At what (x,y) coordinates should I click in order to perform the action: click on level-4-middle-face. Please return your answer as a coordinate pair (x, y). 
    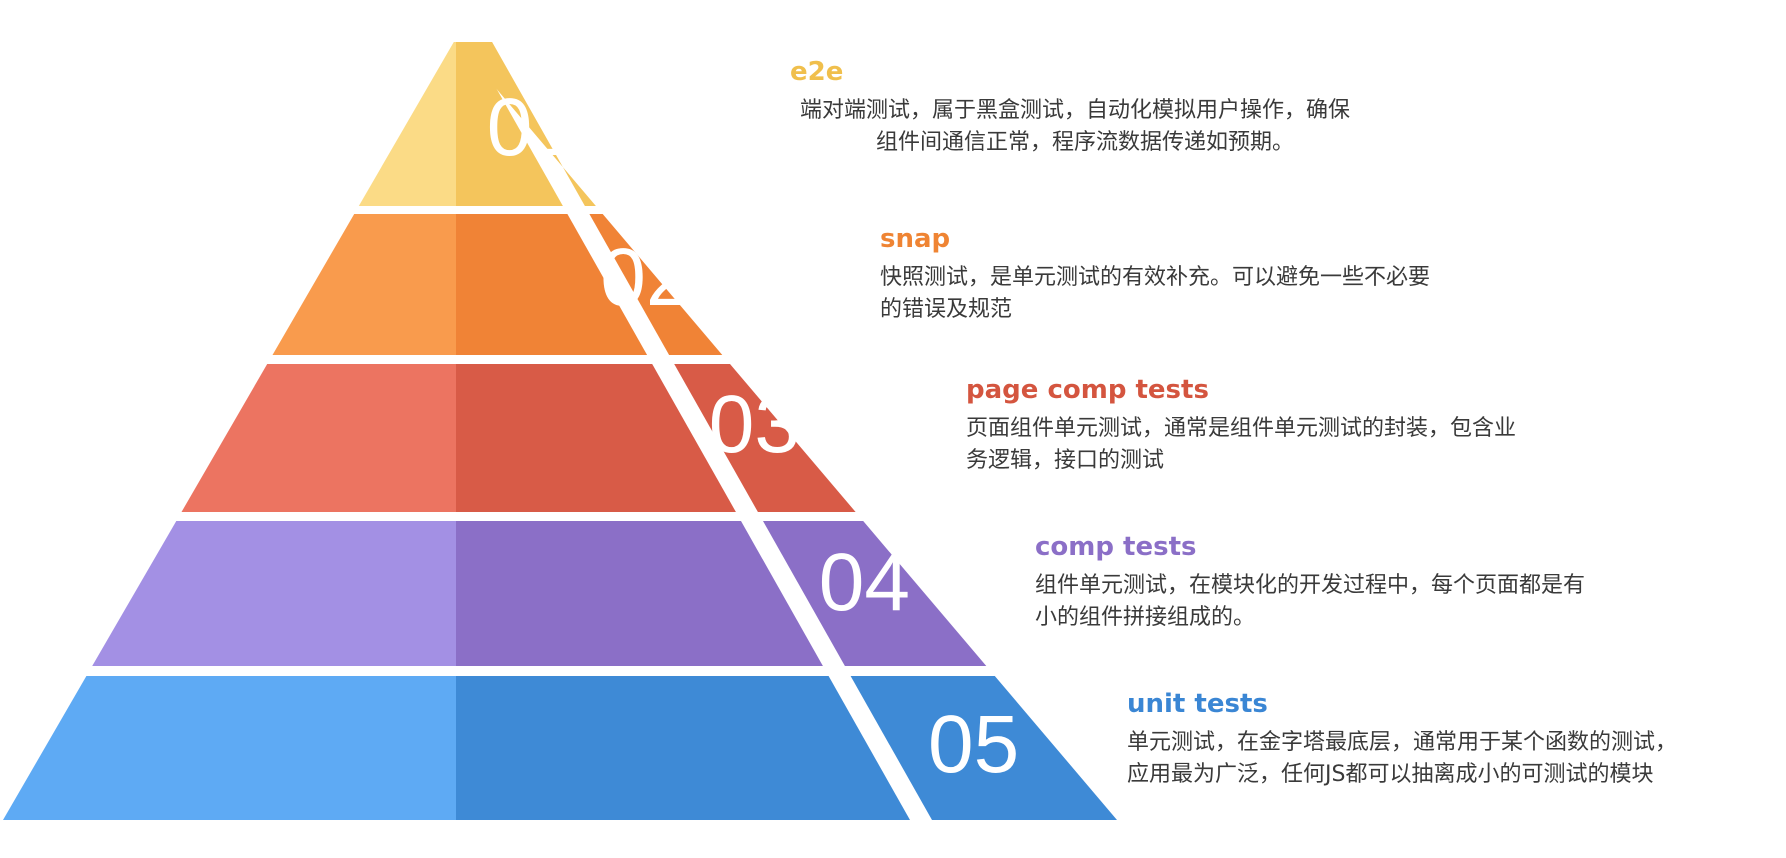
    Looking at the image, I should click on (639, 593).